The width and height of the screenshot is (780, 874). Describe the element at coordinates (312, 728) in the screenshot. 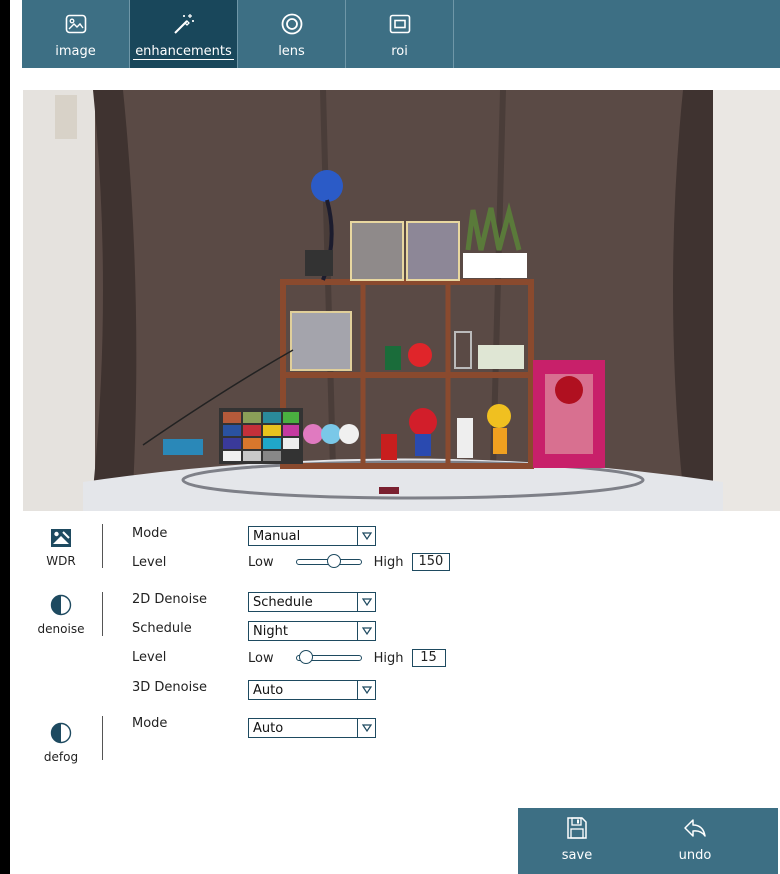

I see `defog-mode-select: Auto` at that location.